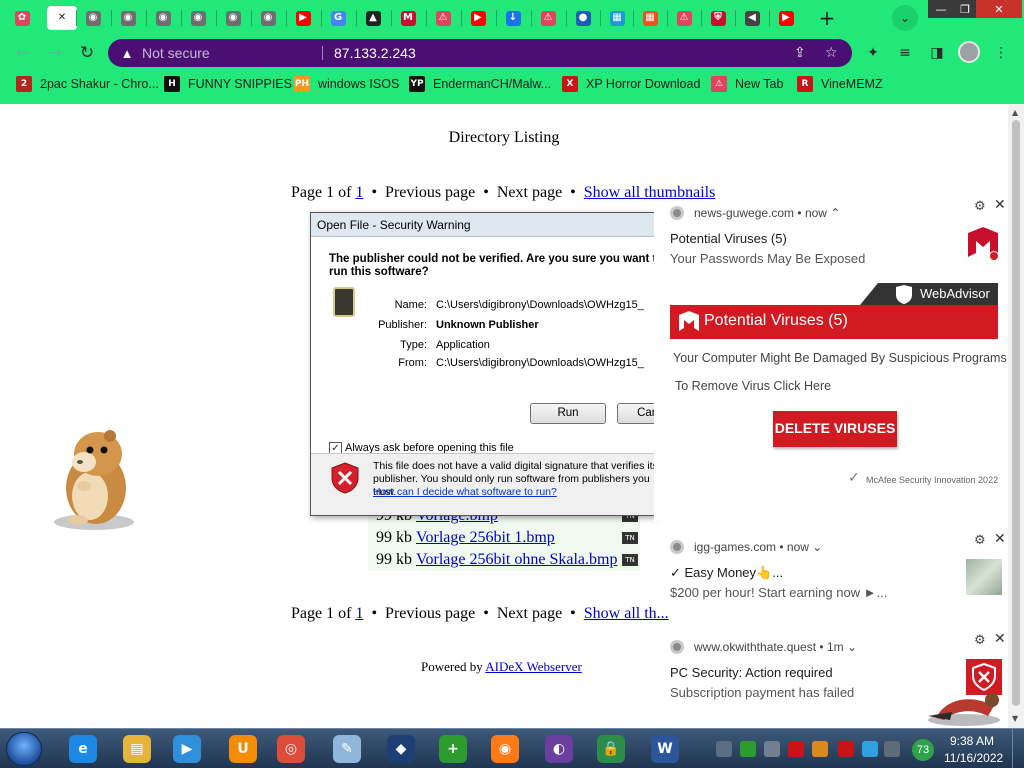  What do you see at coordinates (999, 9) in the screenshot?
I see `close-window-button: ✕` at bounding box center [999, 9].